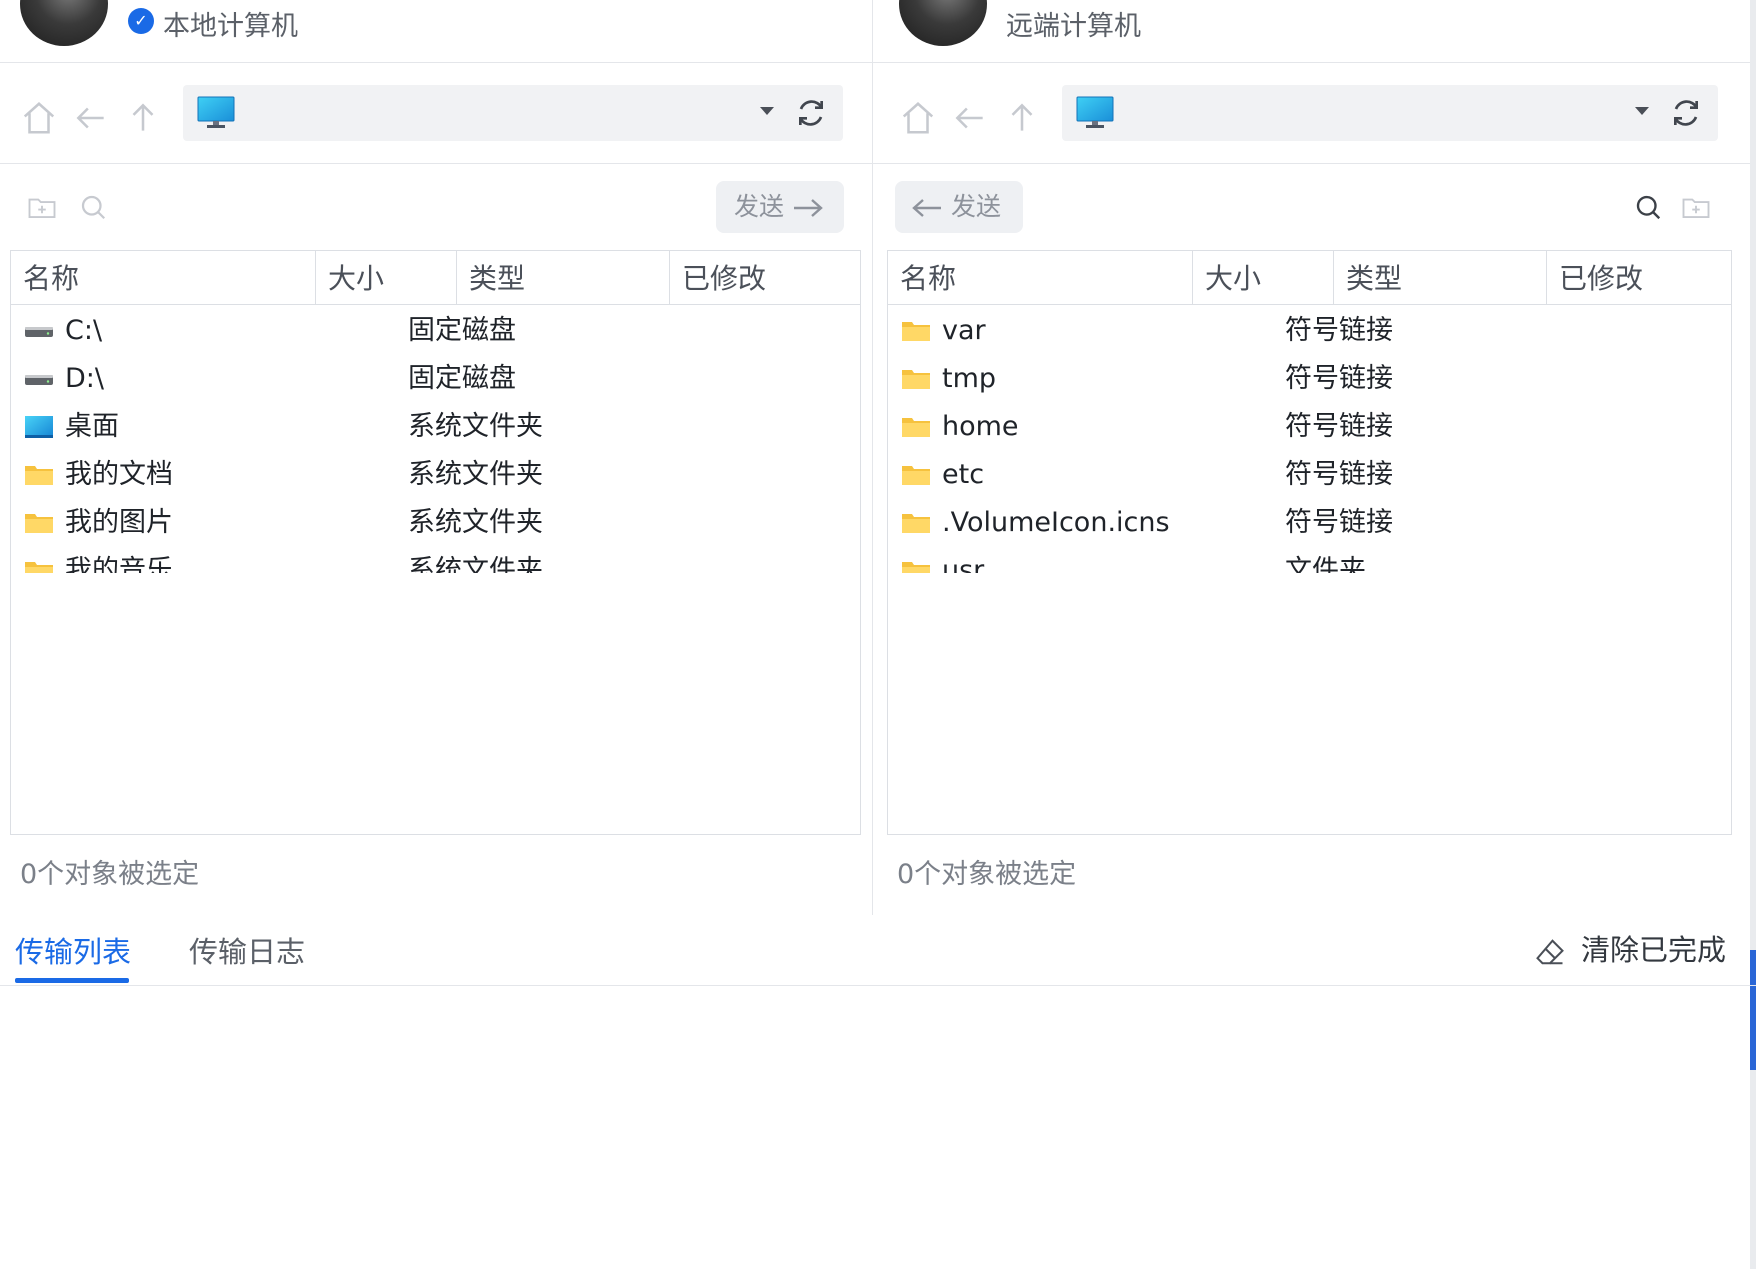 This screenshot has width=1756, height=1269. Describe the element at coordinates (110, 874) in the screenshot. I see `local-selection-status: 0个对象被选定` at that location.